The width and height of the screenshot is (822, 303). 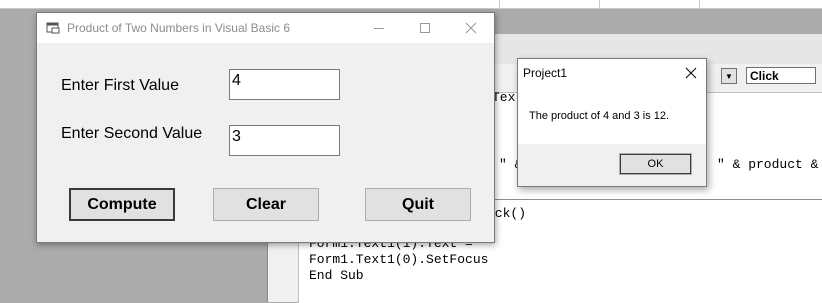 I want to click on minimize-button, so click(x=379, y=28).